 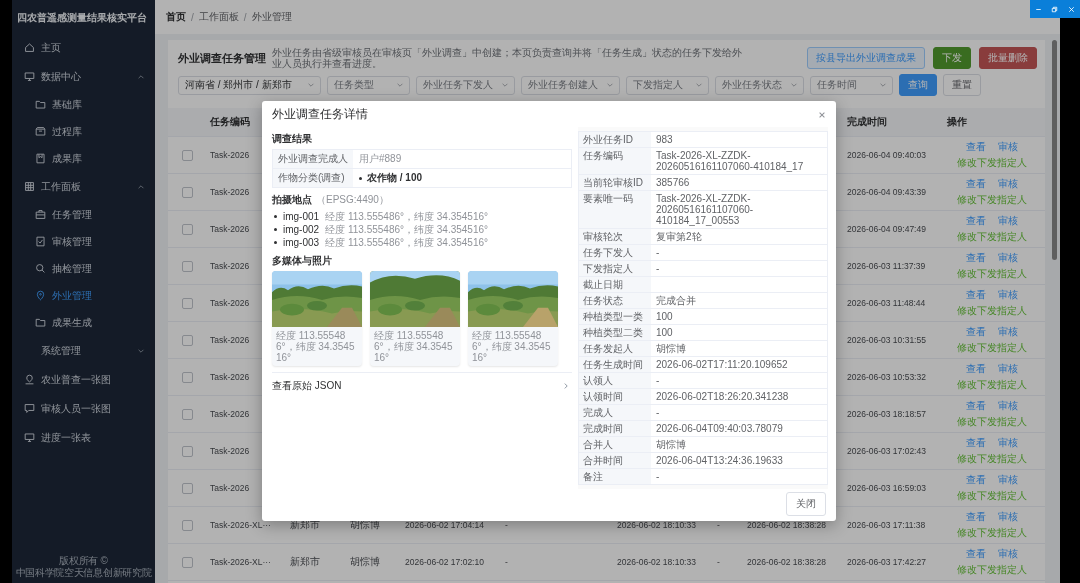 I want to click on scrollbar, so click(x=1054, y=150).